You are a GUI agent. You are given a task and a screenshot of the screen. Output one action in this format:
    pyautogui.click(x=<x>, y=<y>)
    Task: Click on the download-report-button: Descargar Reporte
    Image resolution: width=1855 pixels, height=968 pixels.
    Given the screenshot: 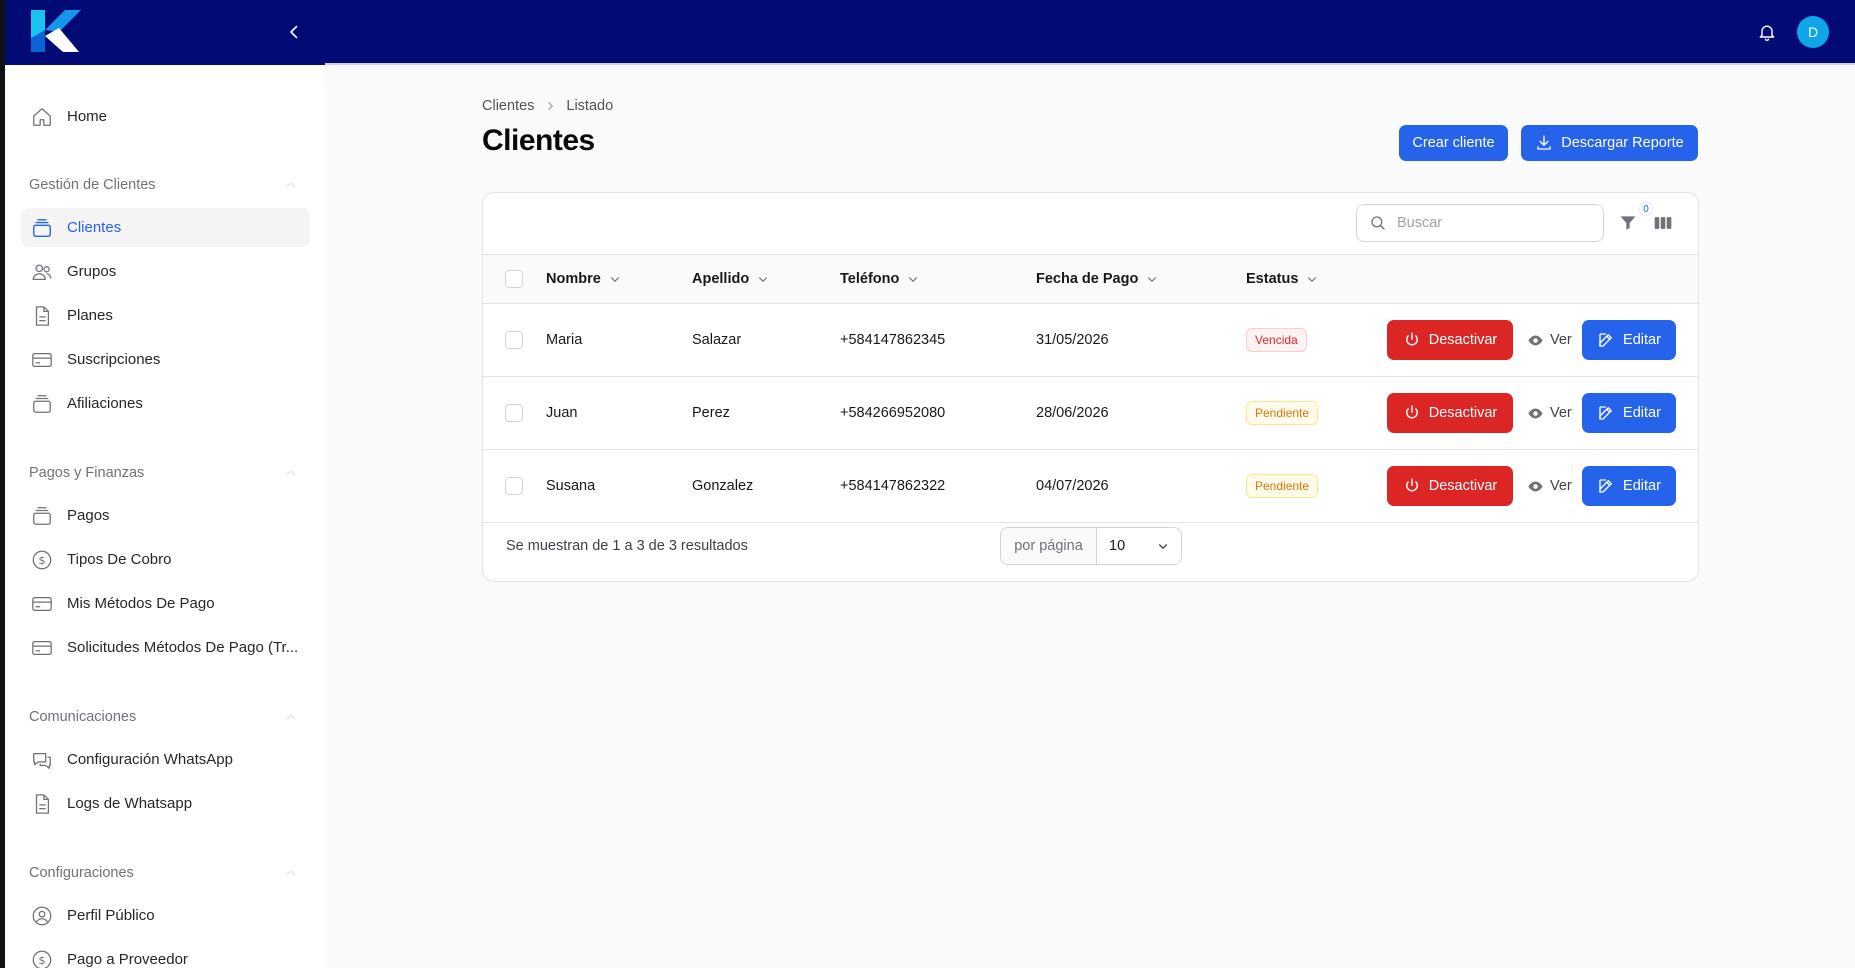 What is the action you would take?
    pyautogui.click(x=1609, y=143)
    